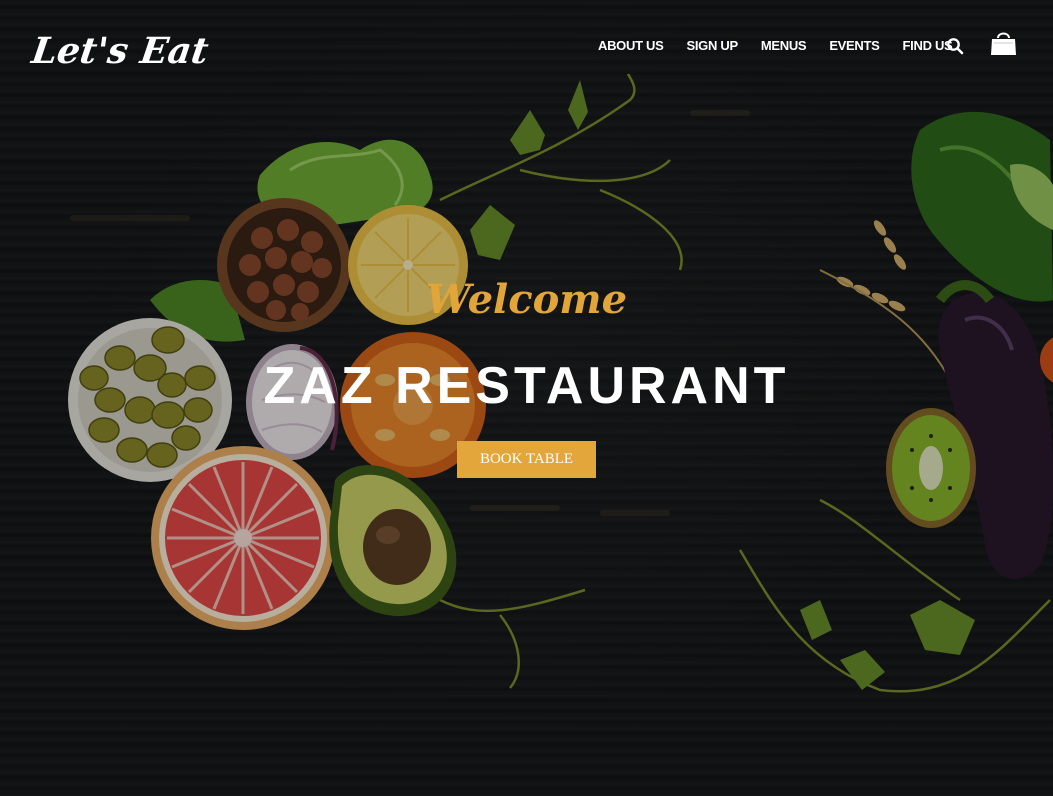  I want to click on welcome-script: Welcome, so click(526, 299).